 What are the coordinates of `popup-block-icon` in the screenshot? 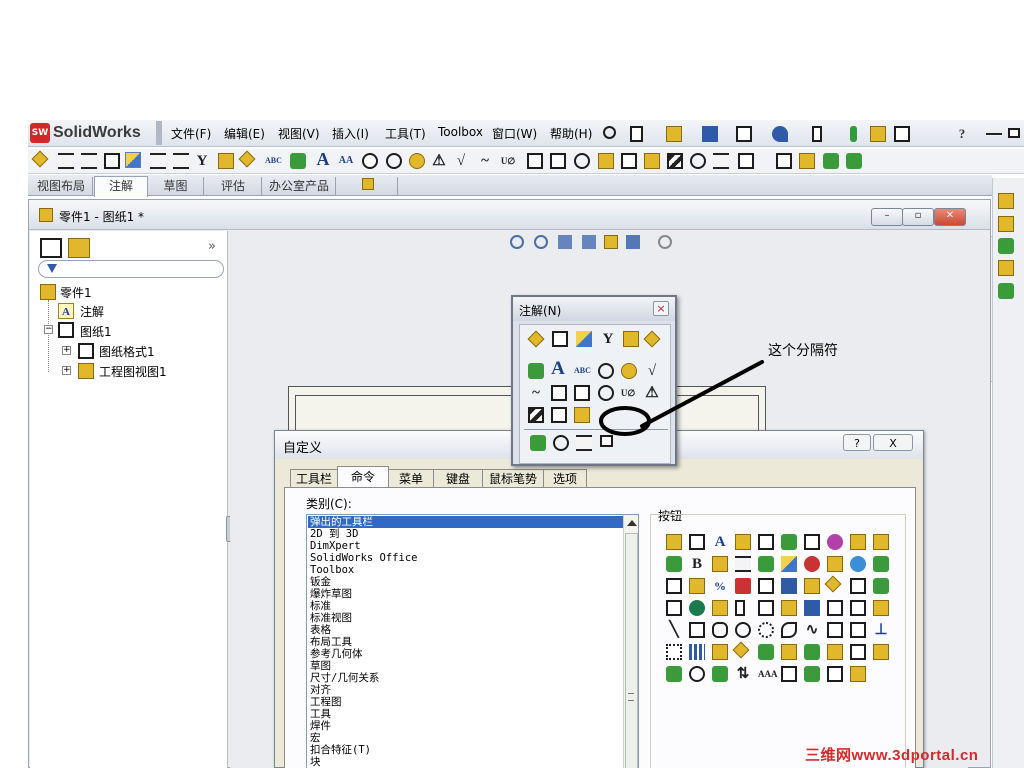 It's located at (582, 415).